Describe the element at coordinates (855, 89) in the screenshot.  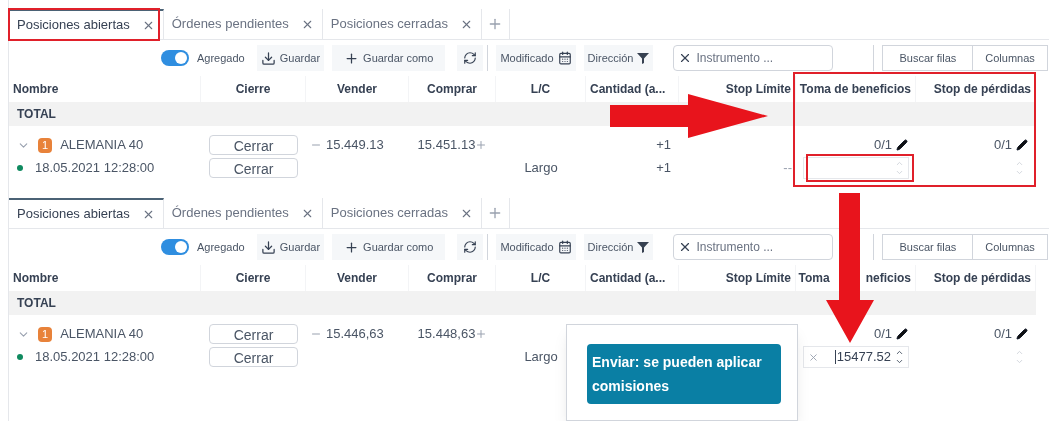
I see `column-header: Toma de beneficios` at that location.